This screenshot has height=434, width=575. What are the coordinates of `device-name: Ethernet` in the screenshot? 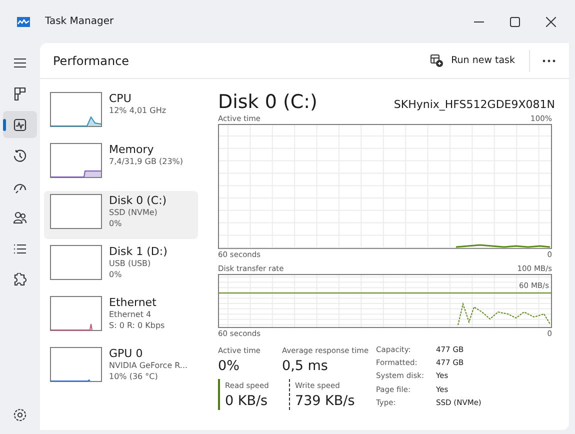 It's located at (133, 302).